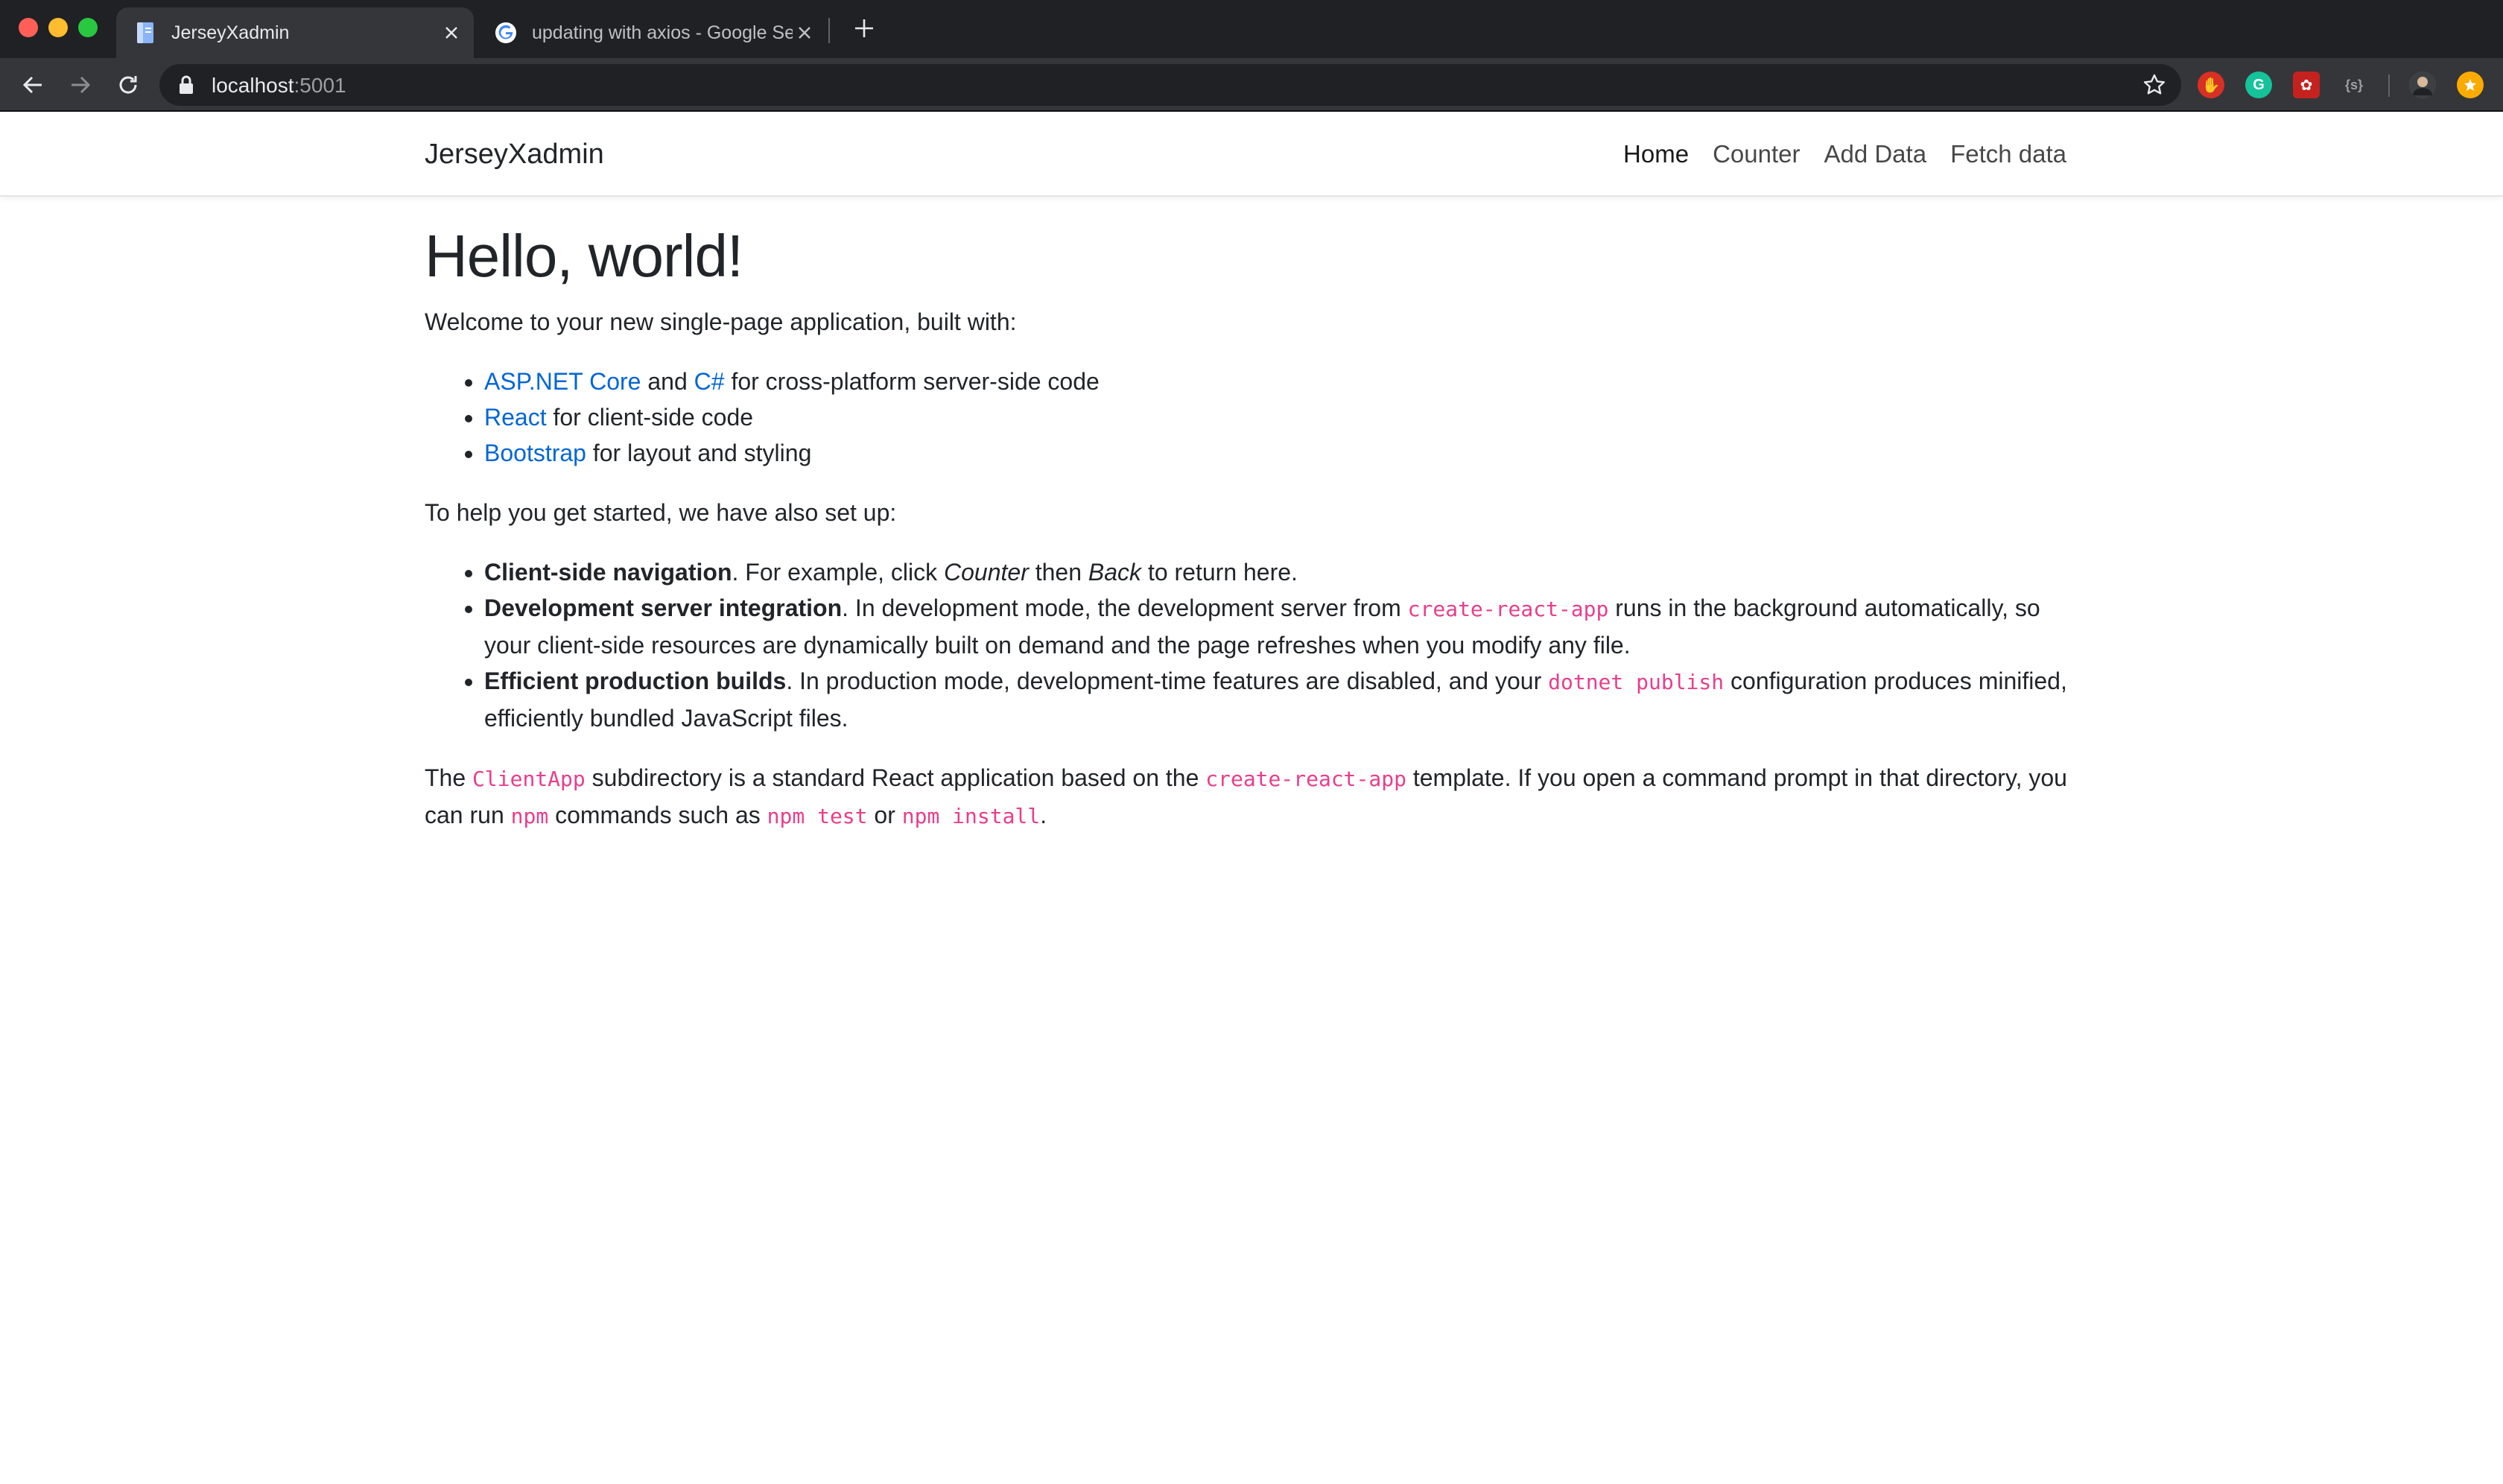 The height and width of the screenshot is (1484, 2503). I want to click on window-close-button, so click(28, 28).